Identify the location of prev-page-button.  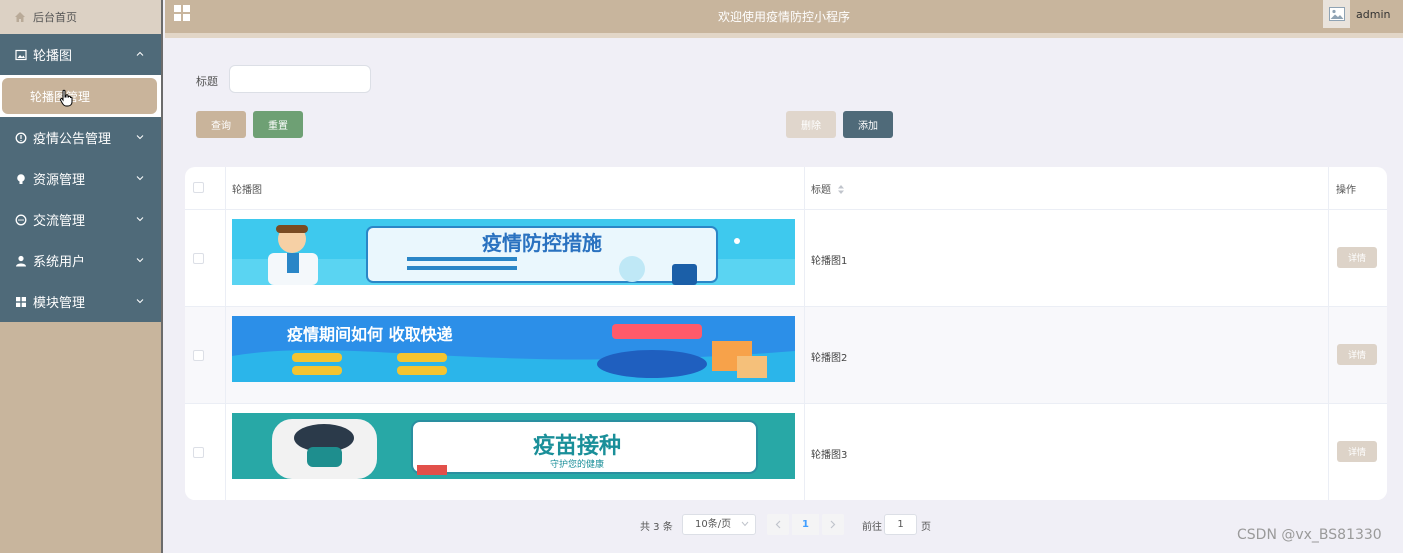
(778, 524).